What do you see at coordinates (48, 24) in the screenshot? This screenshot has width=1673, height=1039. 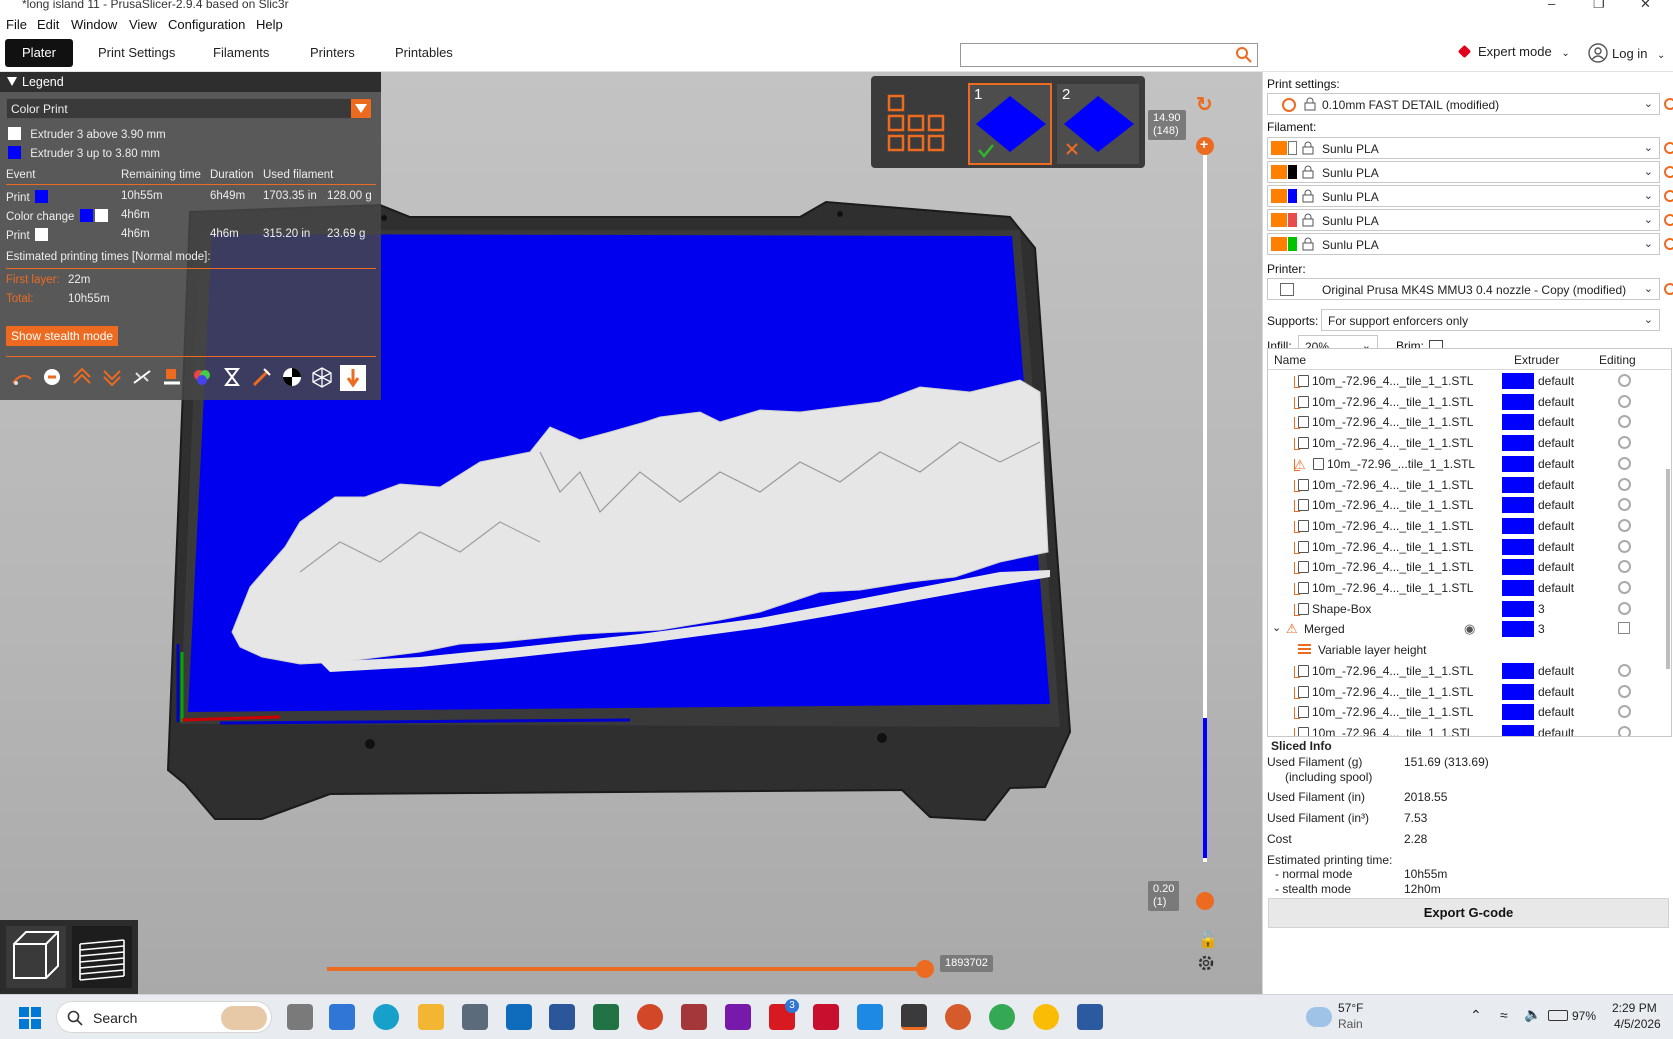 I see `menu-edit: Edit` at bounding box center [48, 24].